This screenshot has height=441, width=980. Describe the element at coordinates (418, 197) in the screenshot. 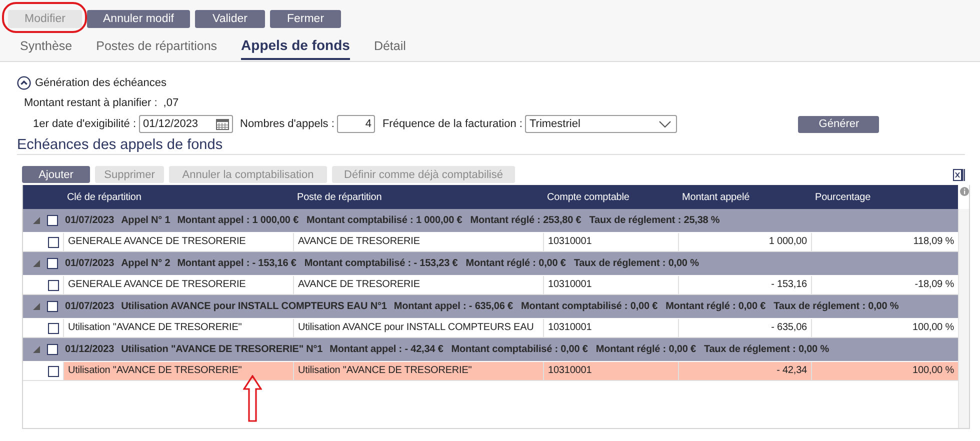

I see `column-header: Poste de répartition` at that location.